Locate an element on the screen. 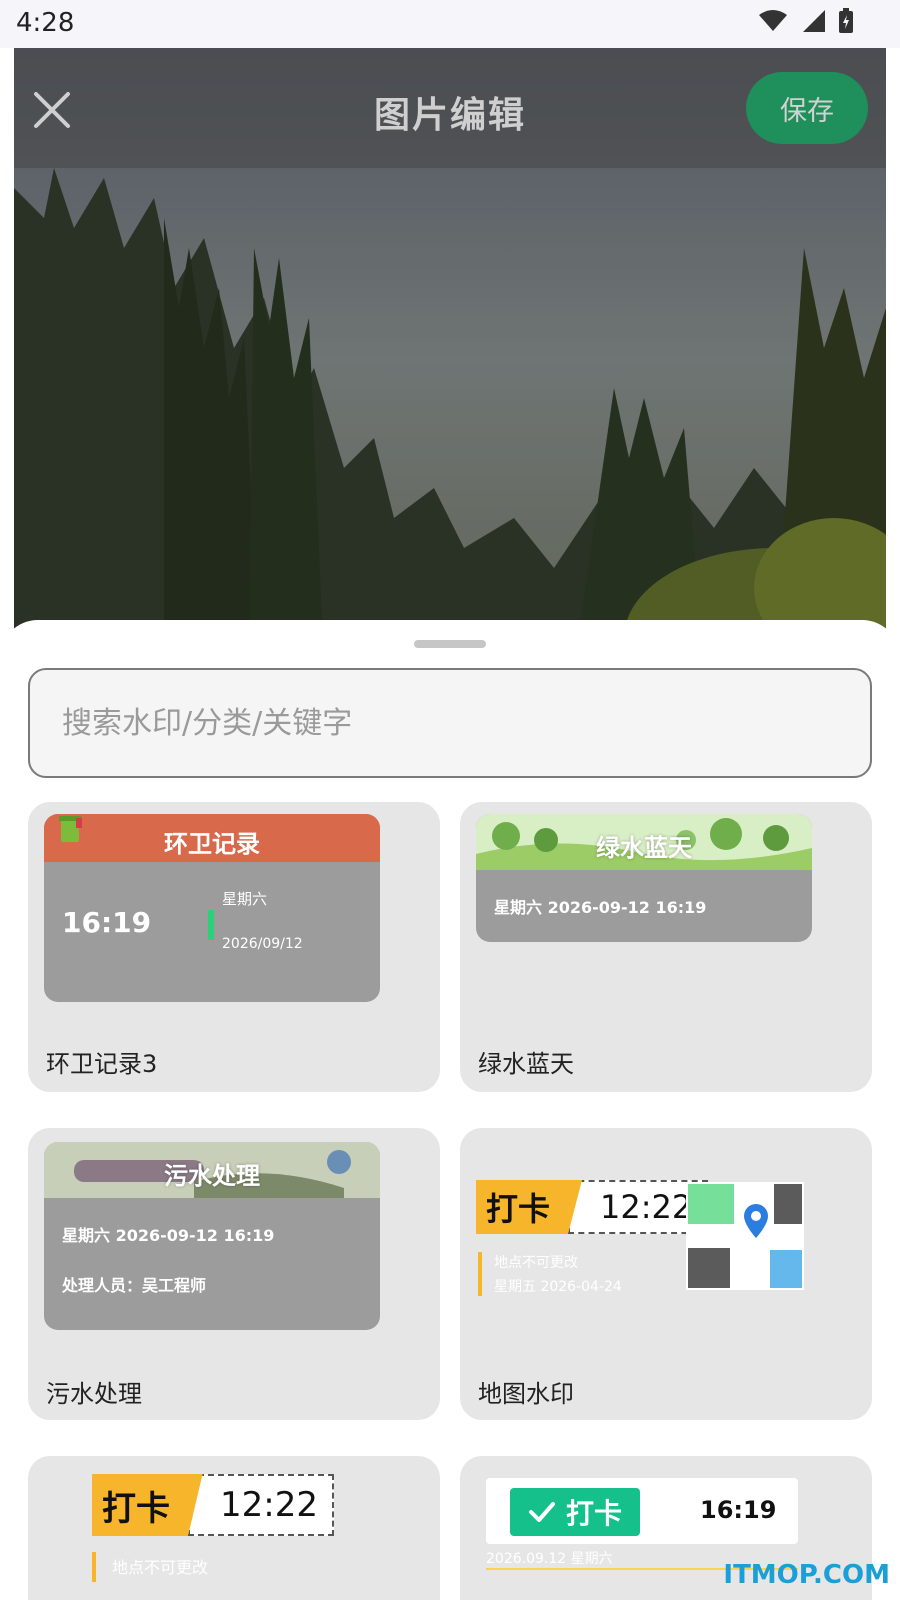  watermark-card-sewage: 污水处理 星期六 2026-09-12 16:19 处理人员：吴工程师 污水处理 is located at coordinates (234, 1274).